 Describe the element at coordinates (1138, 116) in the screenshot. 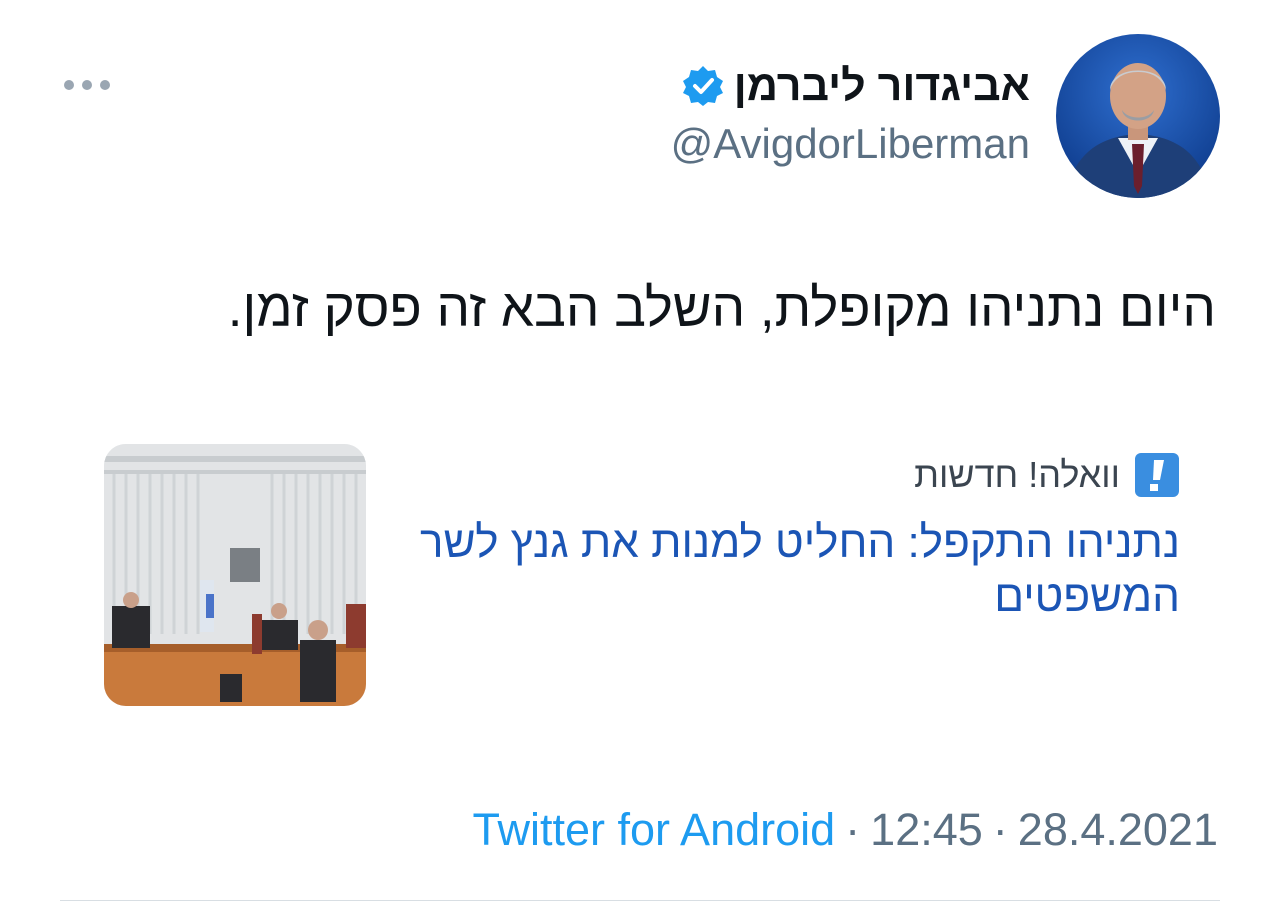

I see `avatar` at that location.